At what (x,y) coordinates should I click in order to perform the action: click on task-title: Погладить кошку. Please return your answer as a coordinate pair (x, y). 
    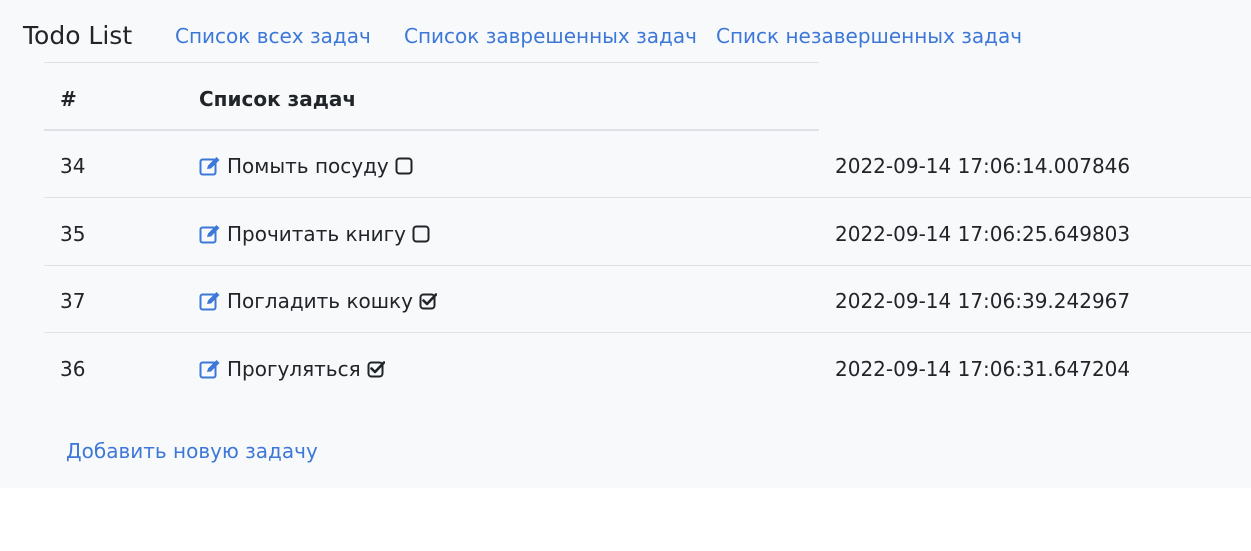
    Looking at the image, I should click on (320, 301).